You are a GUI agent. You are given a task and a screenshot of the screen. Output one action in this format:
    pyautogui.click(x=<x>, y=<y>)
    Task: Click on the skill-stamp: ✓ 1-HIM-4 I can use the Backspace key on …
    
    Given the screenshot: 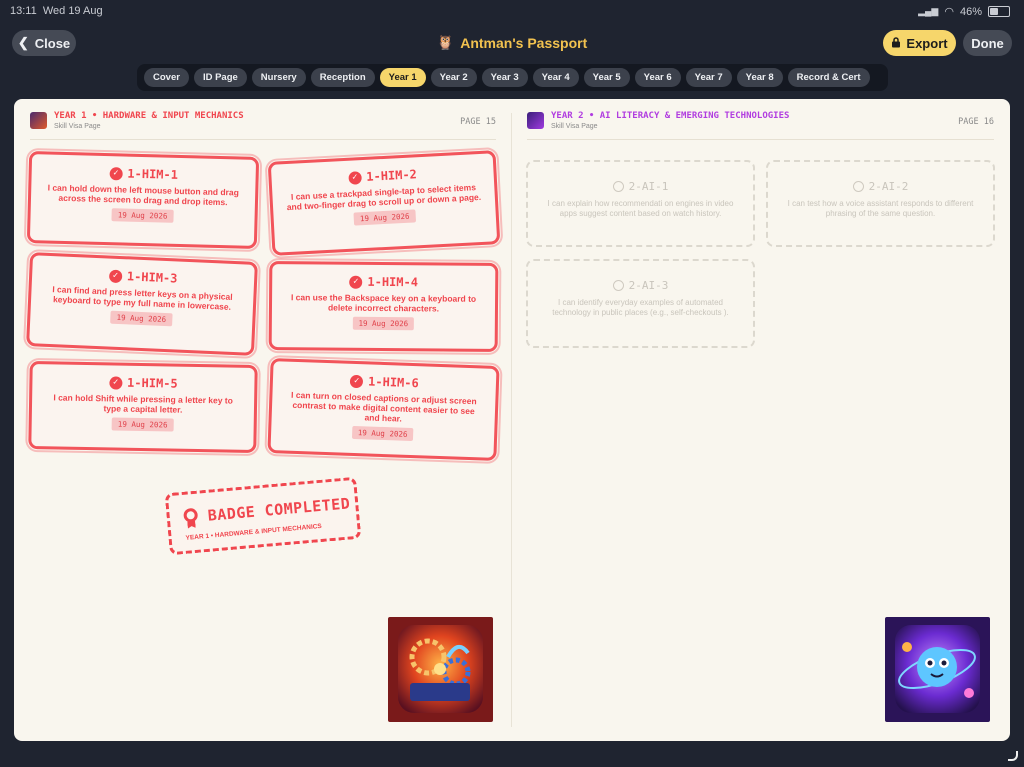 What is the action you would take?
    pyautogui.click(x=383, y=306)
    